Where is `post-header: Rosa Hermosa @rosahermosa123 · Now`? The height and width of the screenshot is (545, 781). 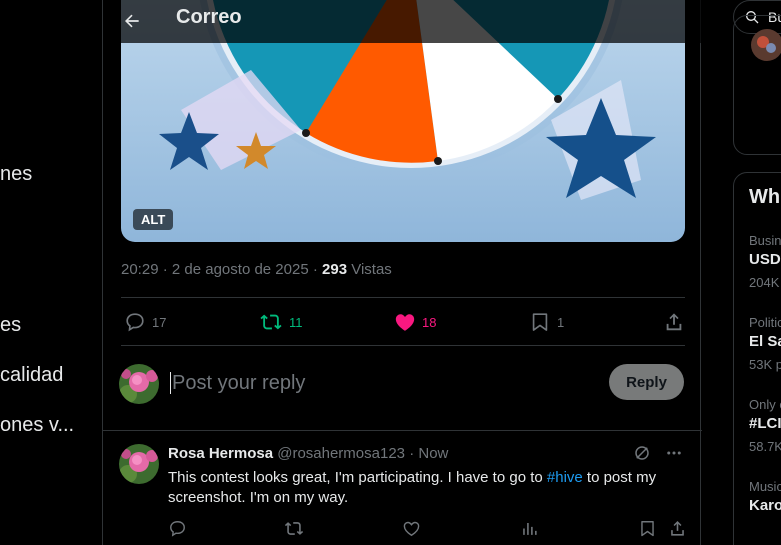
post-header: Rosa Hermosa @rosahermosa123 · Now is located at coordinates (308, 453).